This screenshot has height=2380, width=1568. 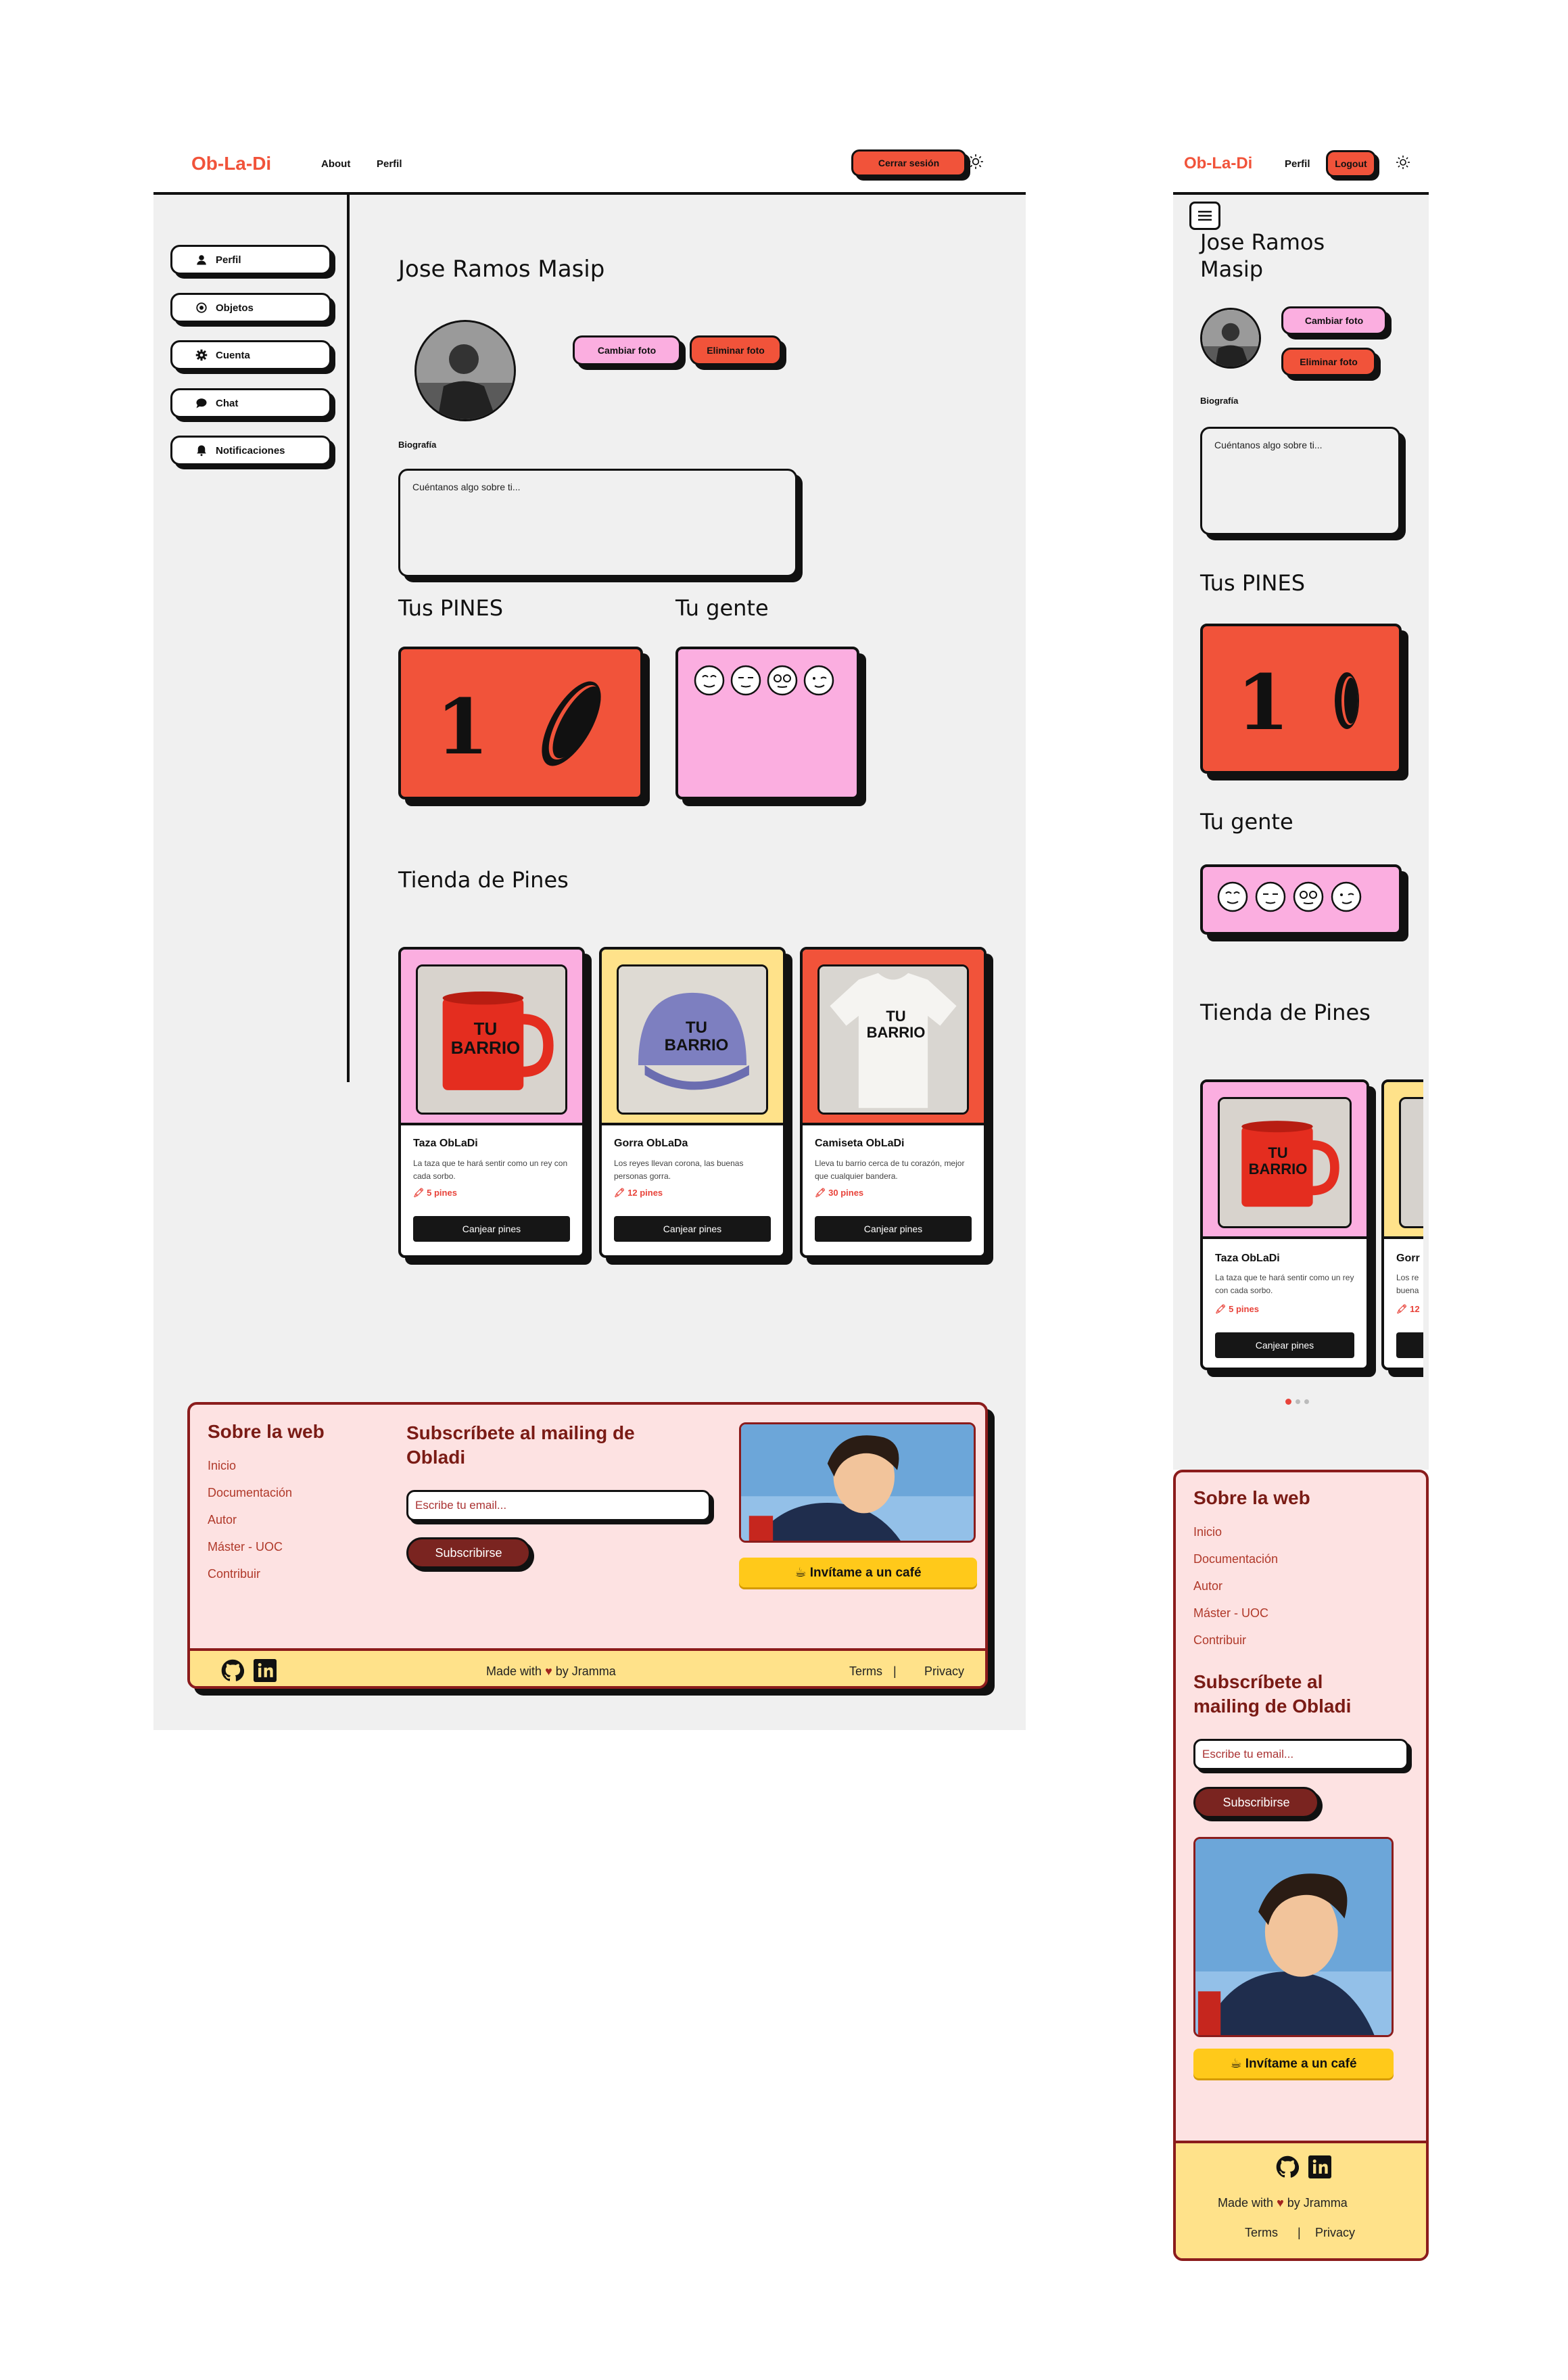 I want to click on avatar, so click(x=465, y=370).